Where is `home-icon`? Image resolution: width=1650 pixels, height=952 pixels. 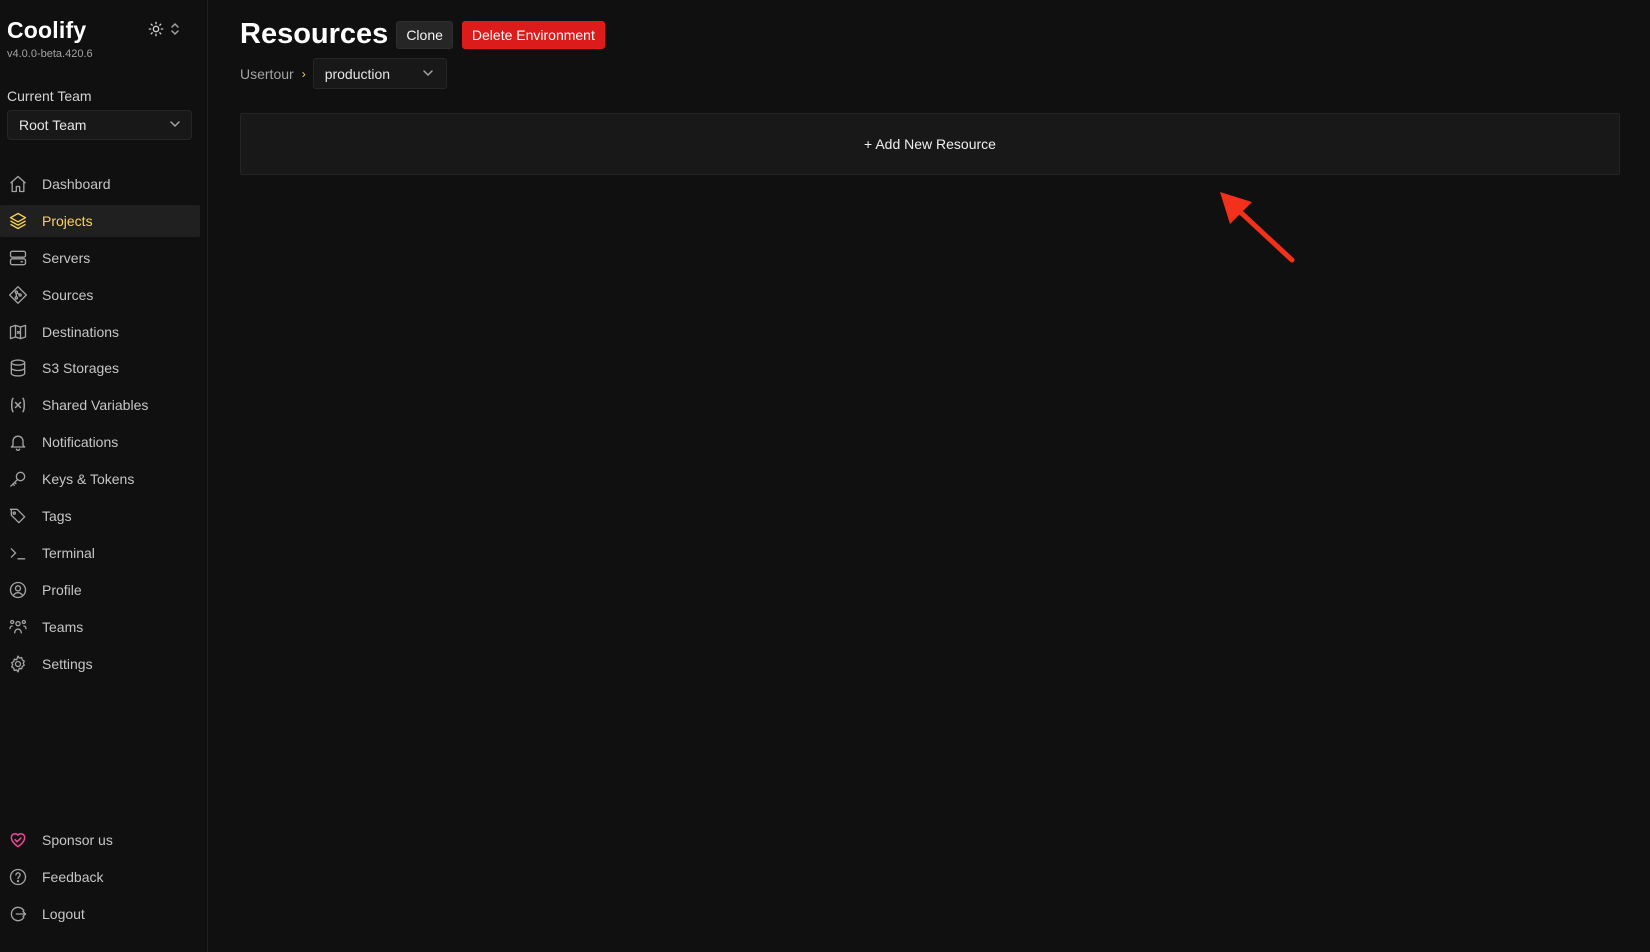
home-icon is located at coordinates (18, 184).